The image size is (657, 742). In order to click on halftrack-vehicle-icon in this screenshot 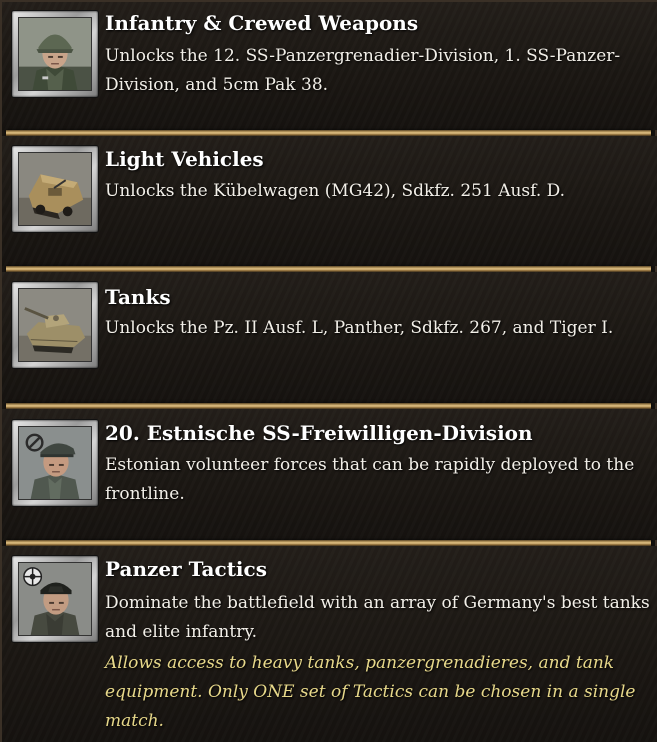, I will do `click(55, 189)`.